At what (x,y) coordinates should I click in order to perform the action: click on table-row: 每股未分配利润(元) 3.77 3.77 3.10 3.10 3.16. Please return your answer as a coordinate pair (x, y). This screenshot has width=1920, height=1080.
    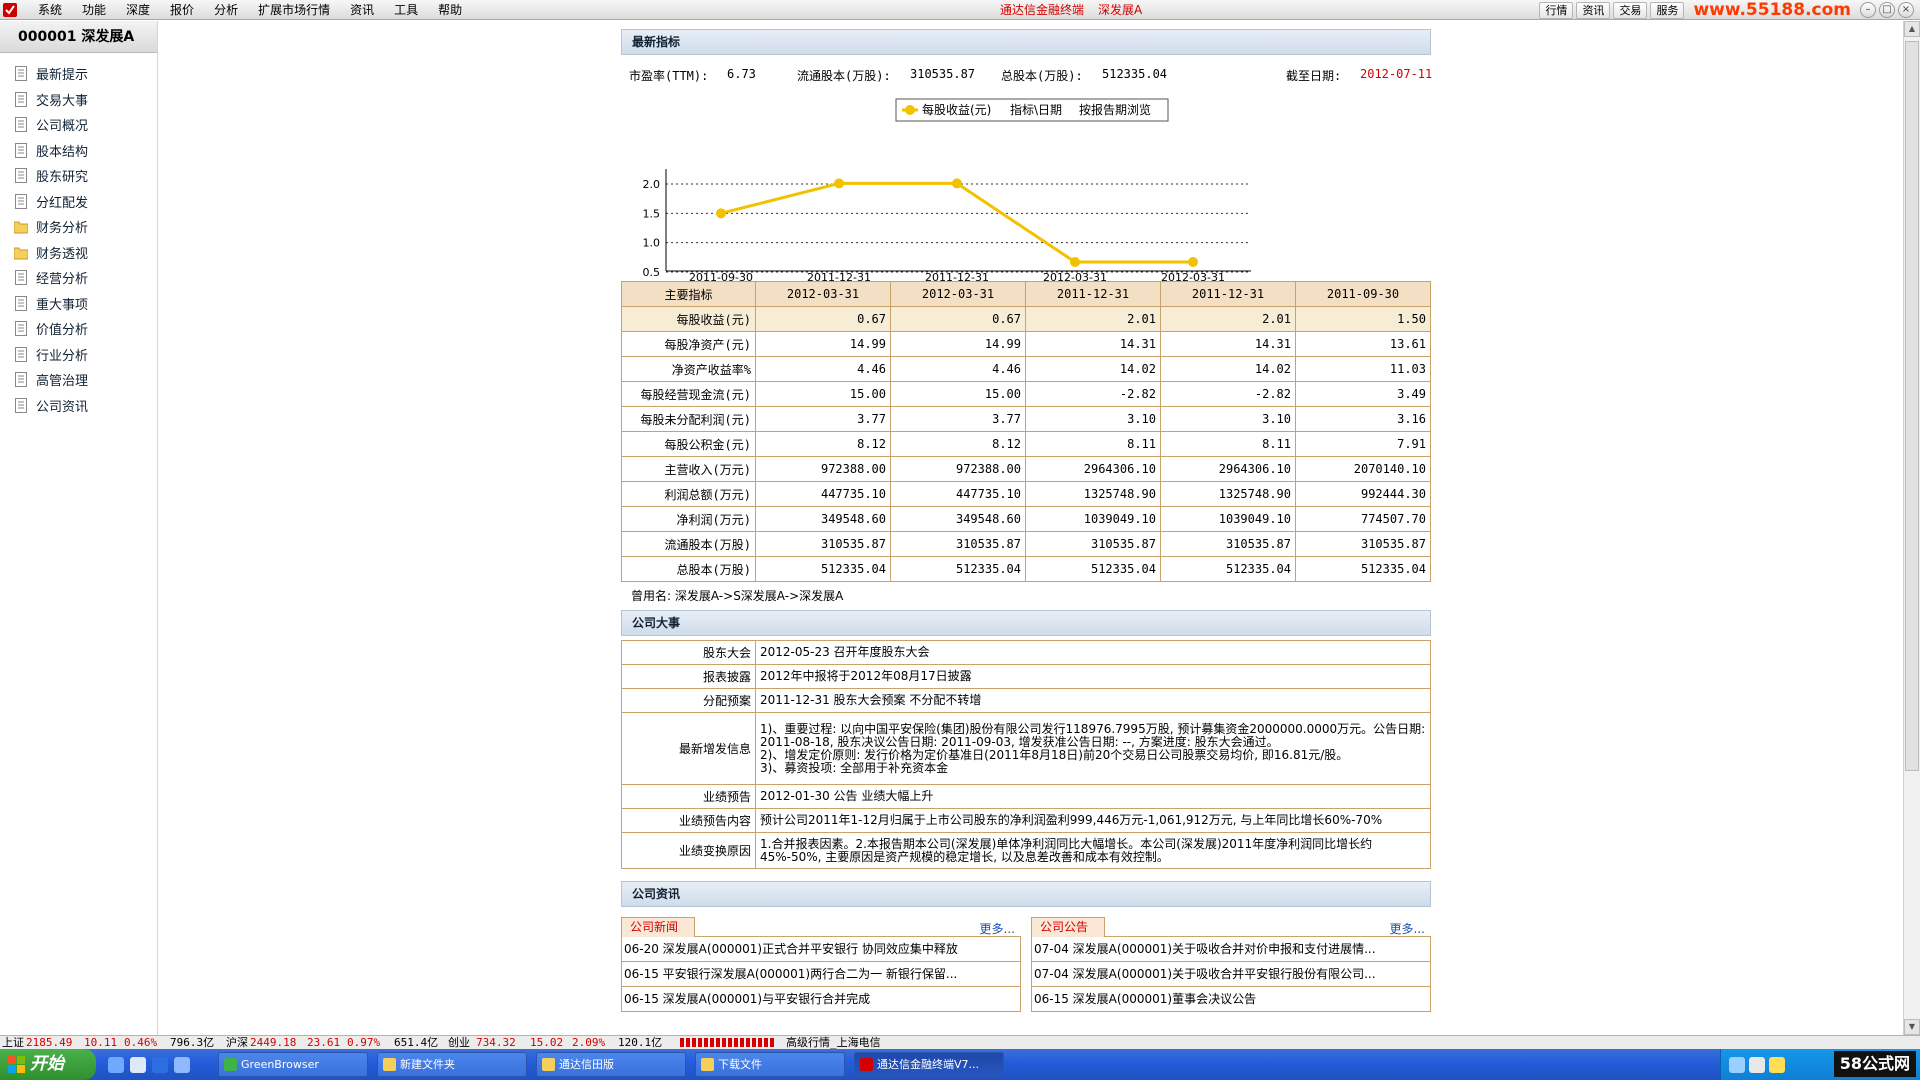
    Looking at the image, I should click on (1026, 419).